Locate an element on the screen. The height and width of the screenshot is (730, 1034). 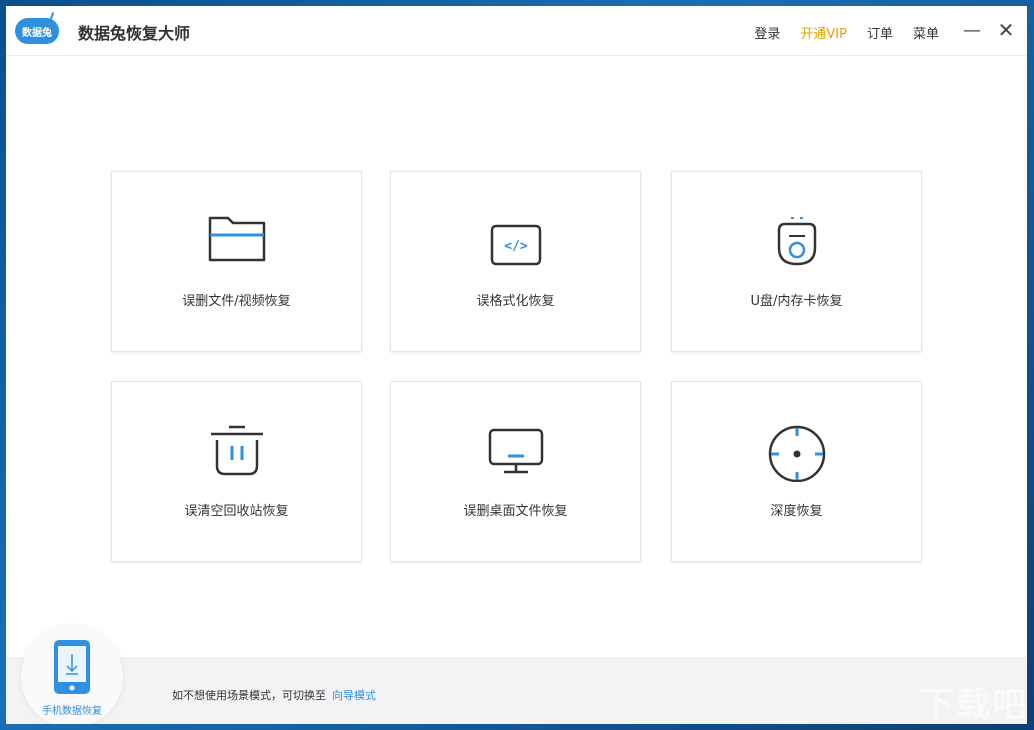
mode-hint: 如不想使用场景模式，可切换至向导模式 is located at coordinates (274, 695).